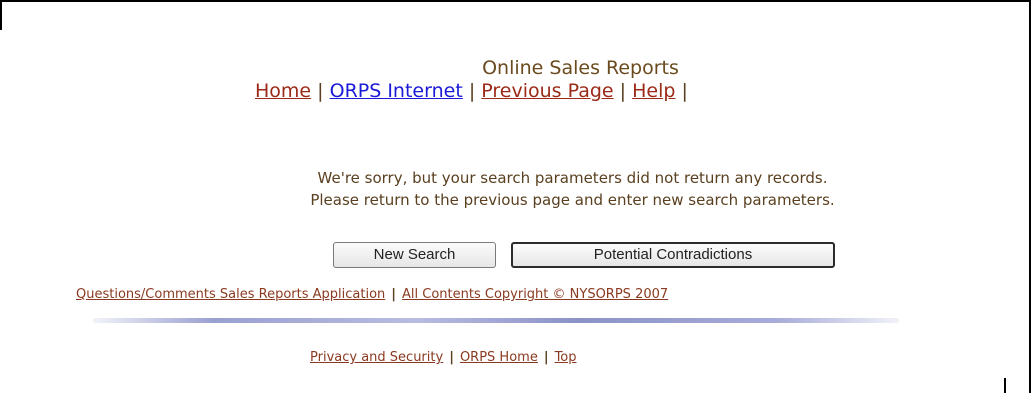 The width and height of the screenshot is (1031, 393). Describe the element at coordinates (283, 91) in the screenshot. I see `nav-home-link: Home` at that location.